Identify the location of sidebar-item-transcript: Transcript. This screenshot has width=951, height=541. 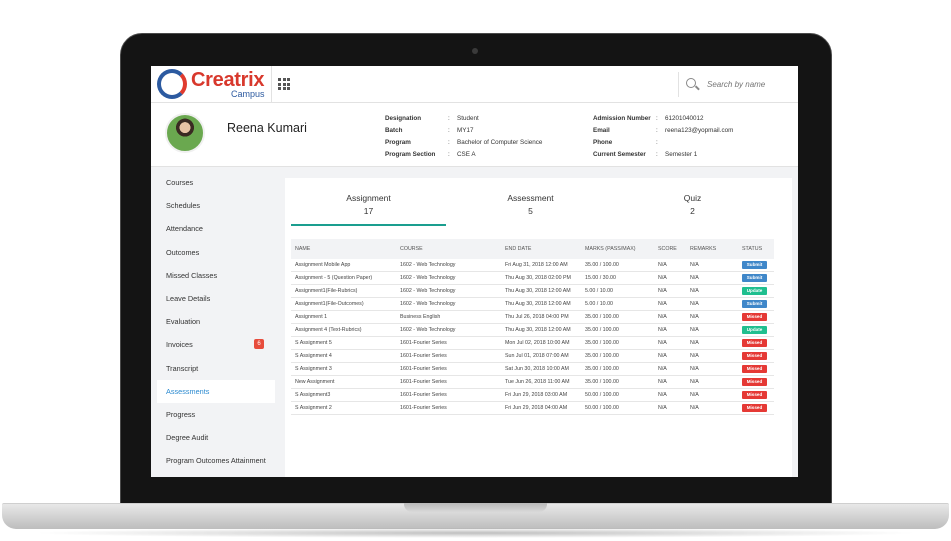
(216, 368).